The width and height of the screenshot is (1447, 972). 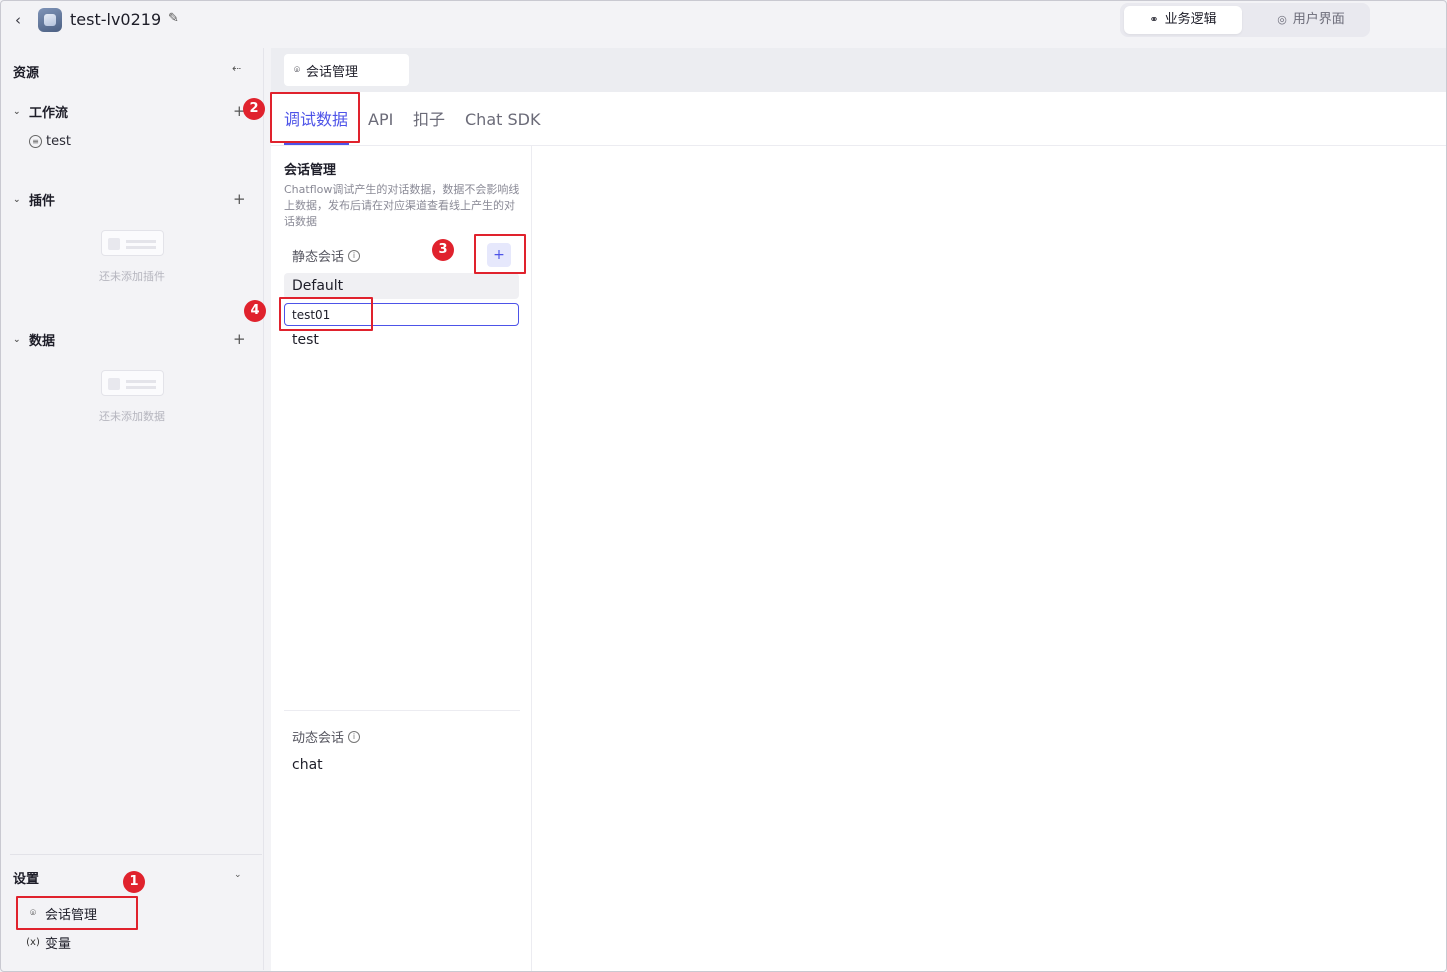 What do you see at coordinates (239, 339) in the screenshot?
I see `add-data-button: +` at bounding box center [239, 339].